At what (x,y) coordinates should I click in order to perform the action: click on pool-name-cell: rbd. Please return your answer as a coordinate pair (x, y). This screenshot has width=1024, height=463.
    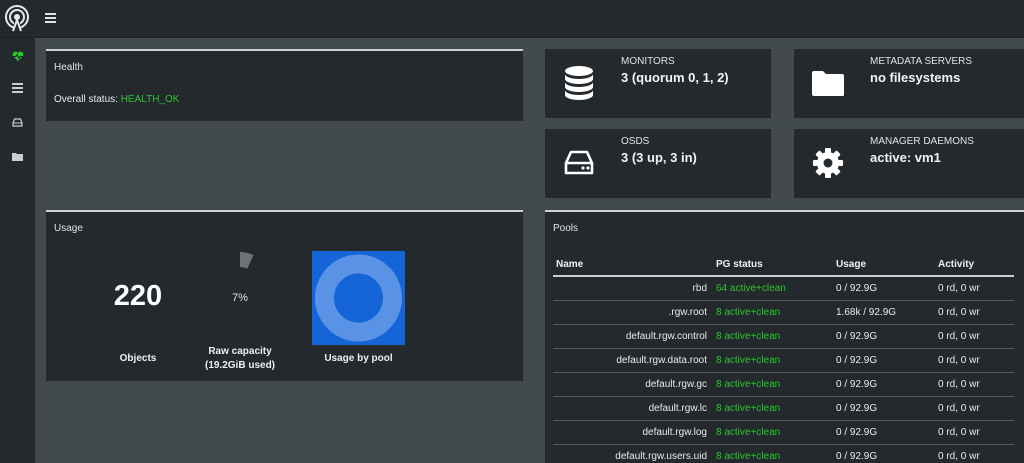
    Looking at the image, I should click on (633, 288).